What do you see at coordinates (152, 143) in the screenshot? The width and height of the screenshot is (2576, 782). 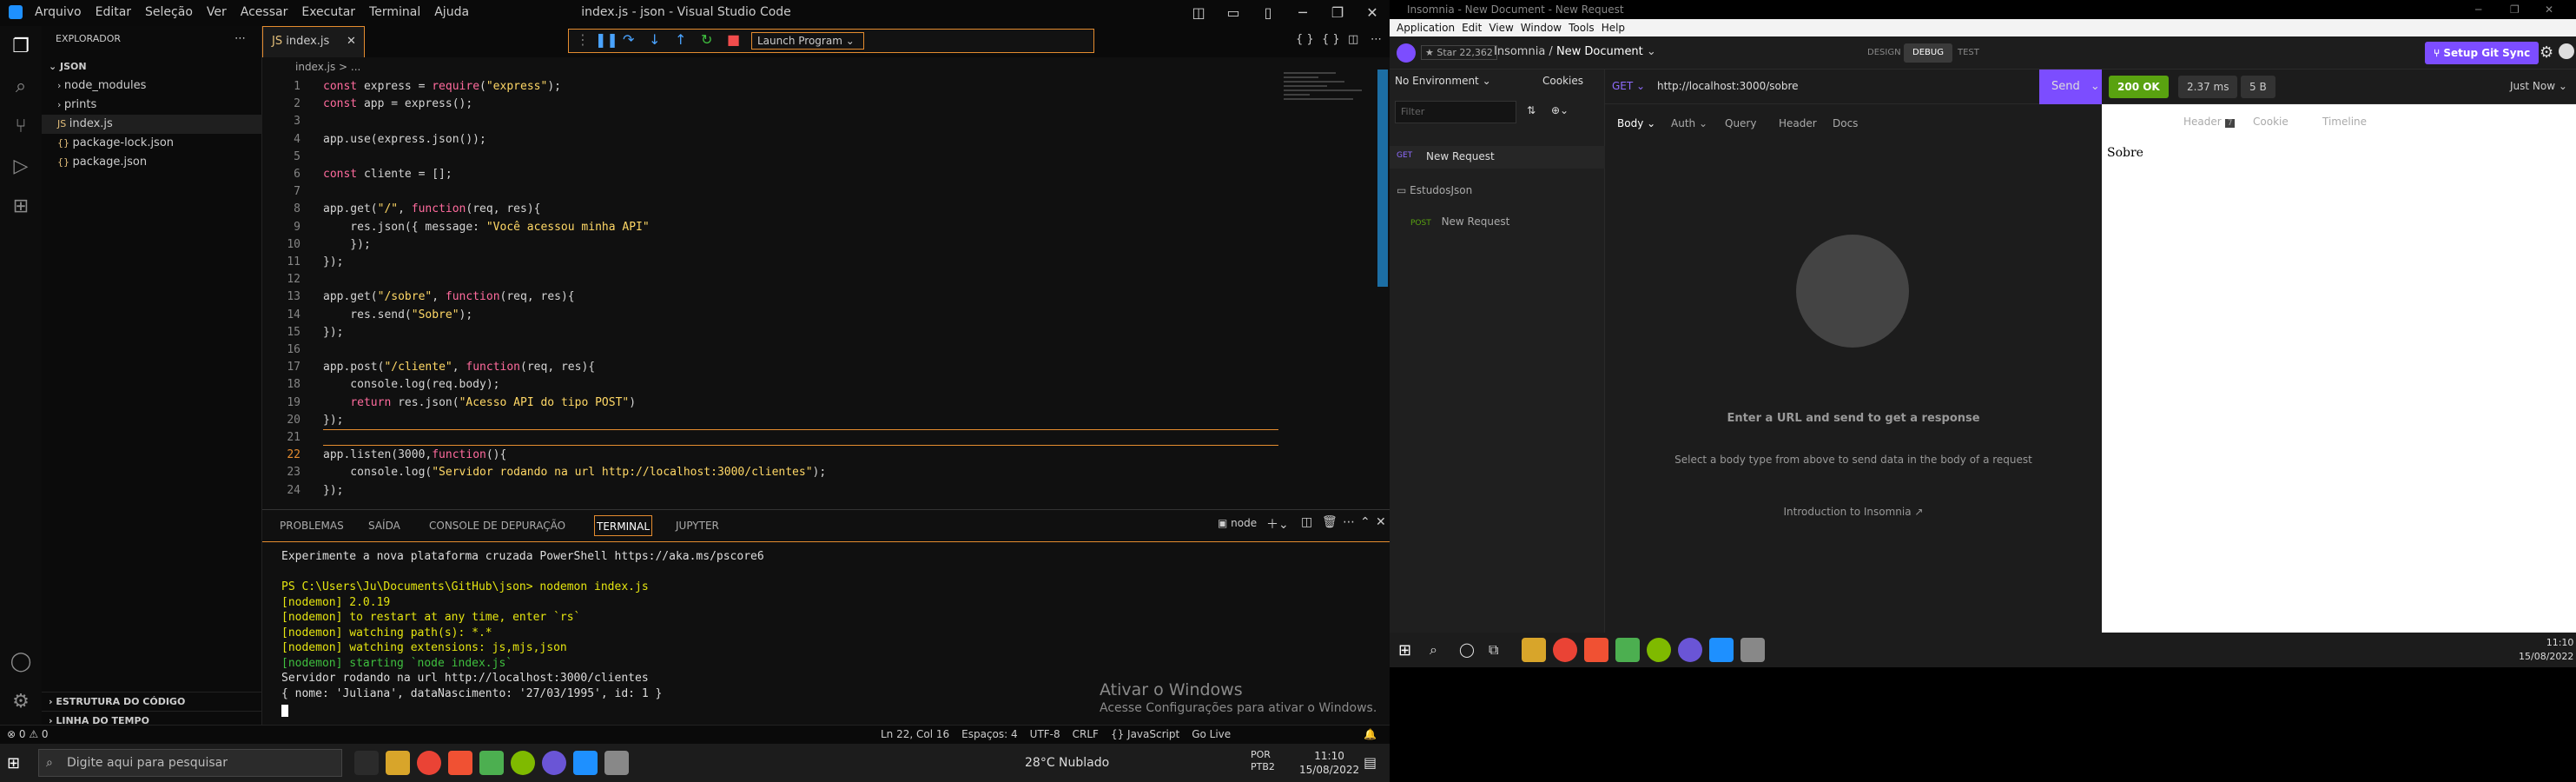 I see `file-item: {} package-lock.json` at bounding box center [152, 143].